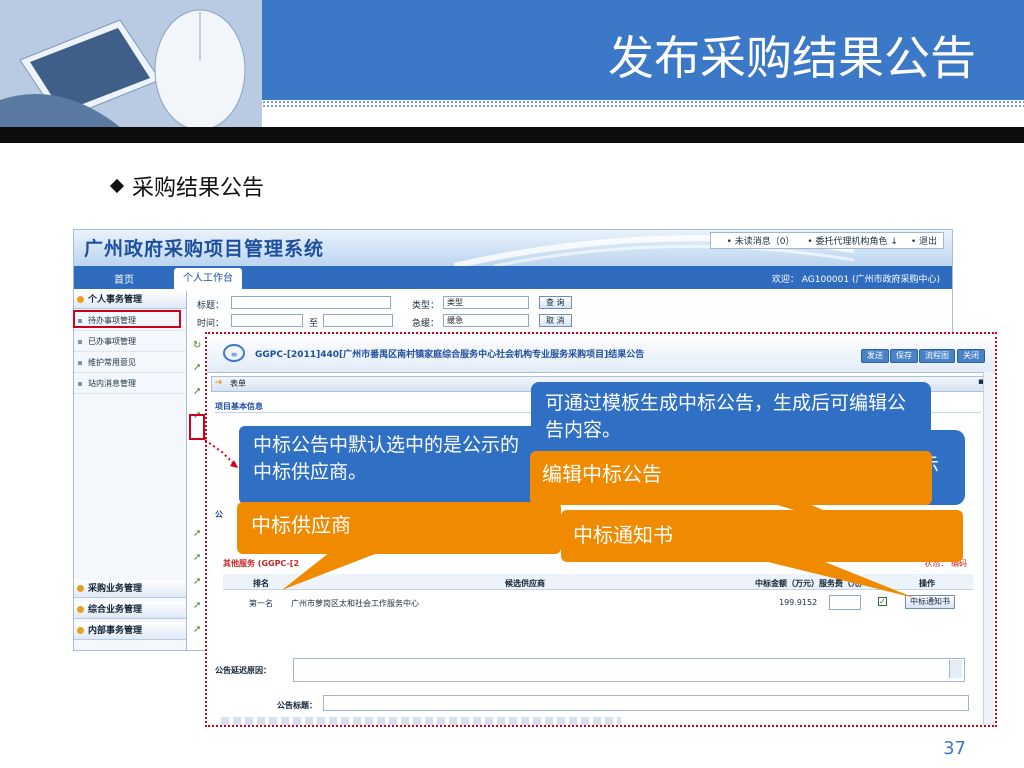 Image resolution: width=1024 pixels, height=768 pixels. I want to click on bullet-item: 采购结果公告, so click(187, 186).